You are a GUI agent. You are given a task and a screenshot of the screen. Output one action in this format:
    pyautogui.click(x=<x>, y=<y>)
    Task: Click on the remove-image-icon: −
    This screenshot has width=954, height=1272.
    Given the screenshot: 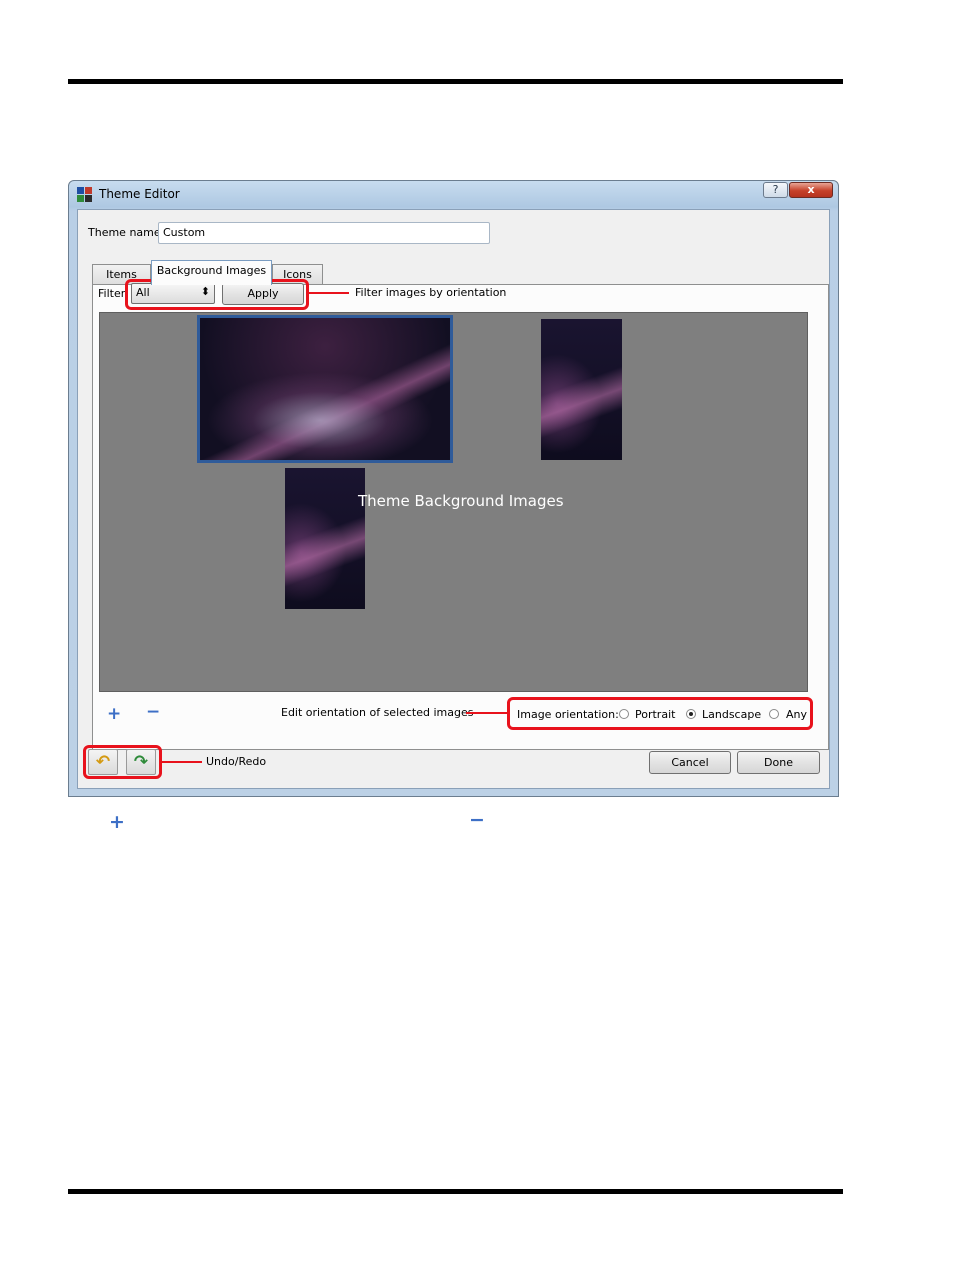 What is the action you would take?
    pyautogui.click(x=153, y=712)
    